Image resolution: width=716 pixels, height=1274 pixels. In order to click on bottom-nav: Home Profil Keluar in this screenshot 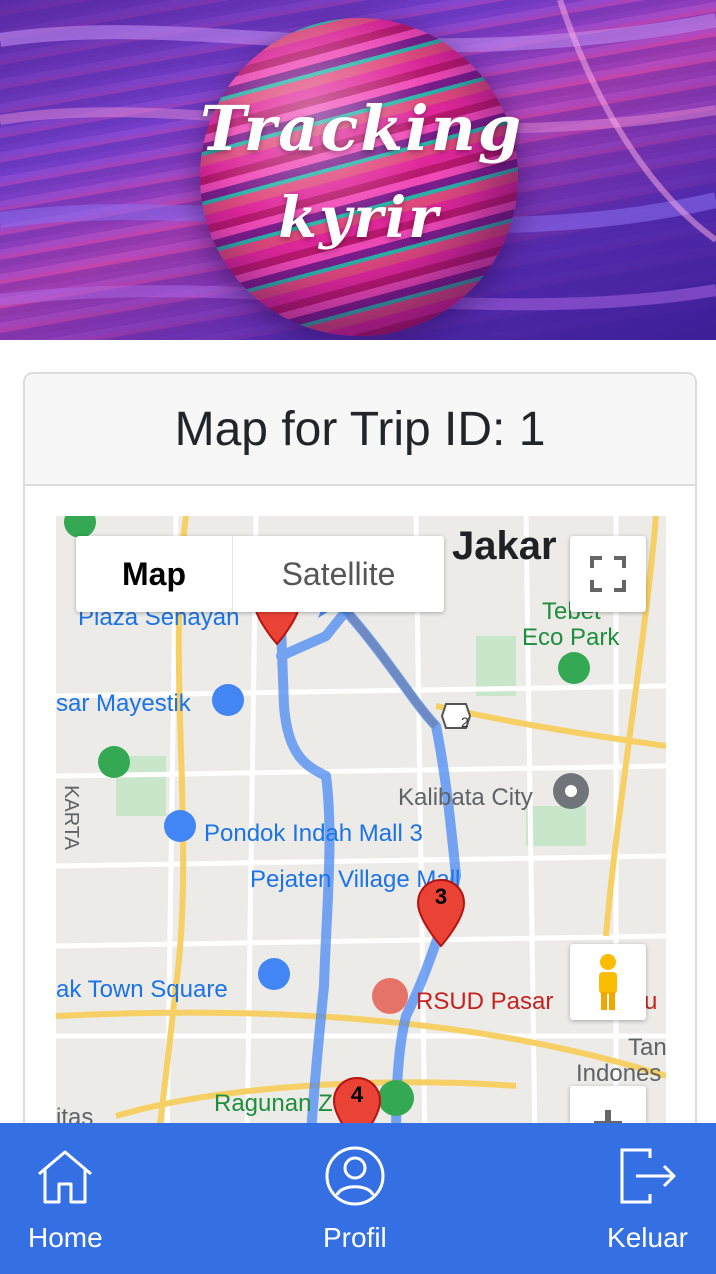, I will do `click(358, 1198)`.